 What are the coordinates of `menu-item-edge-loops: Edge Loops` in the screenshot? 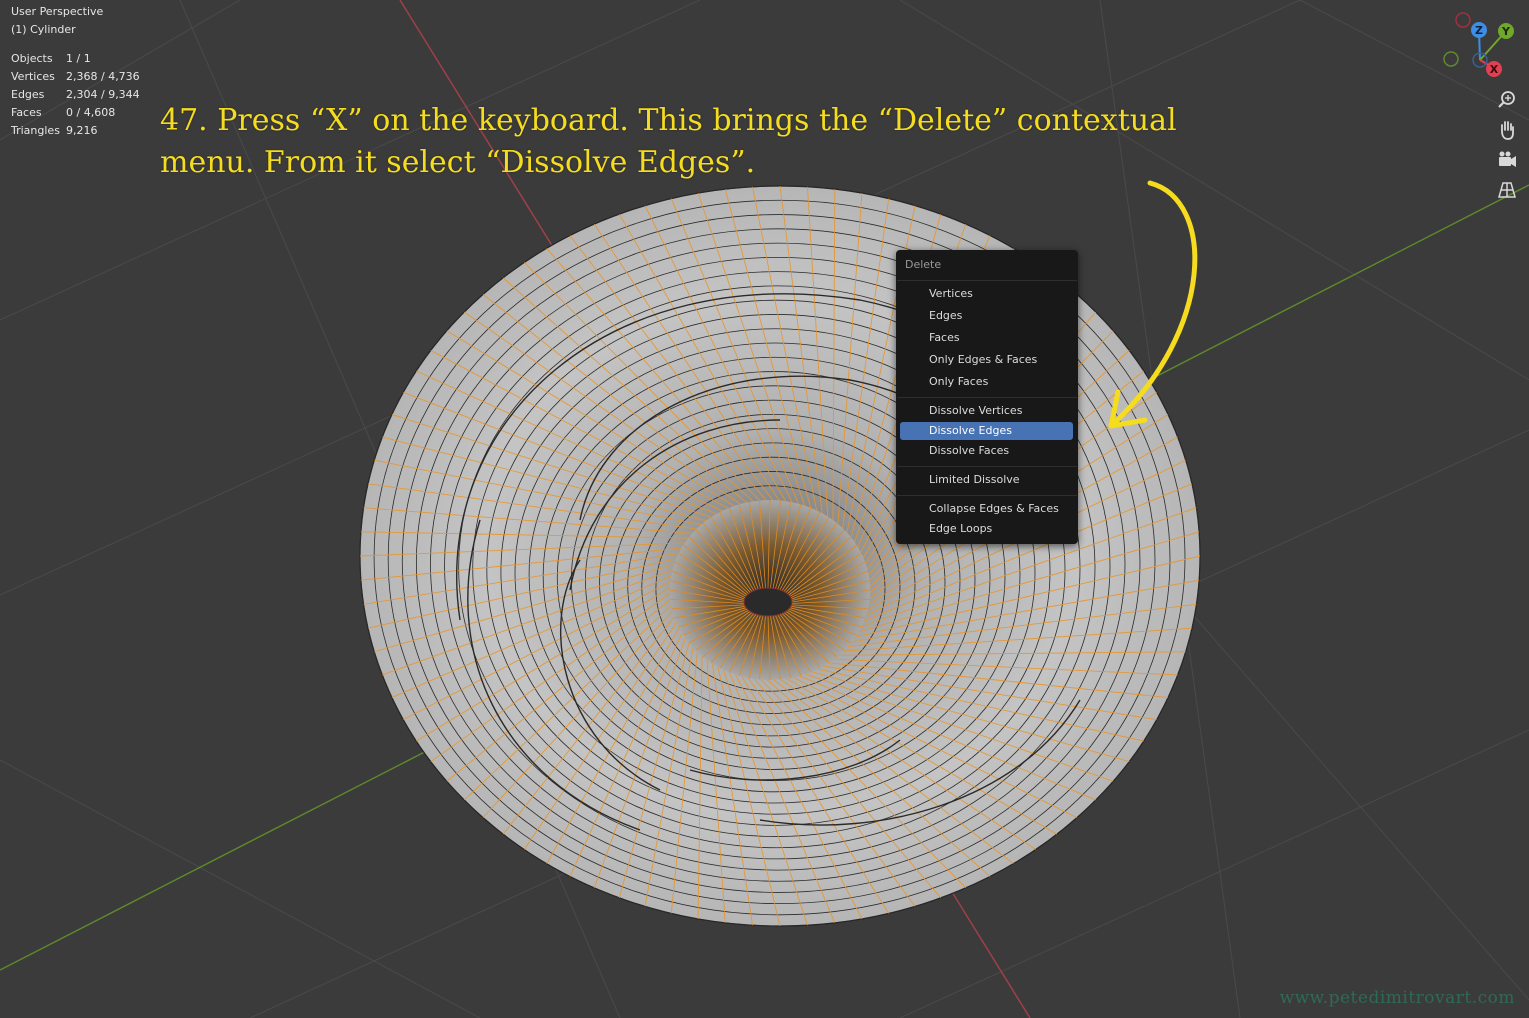 It's located at (986, 529).